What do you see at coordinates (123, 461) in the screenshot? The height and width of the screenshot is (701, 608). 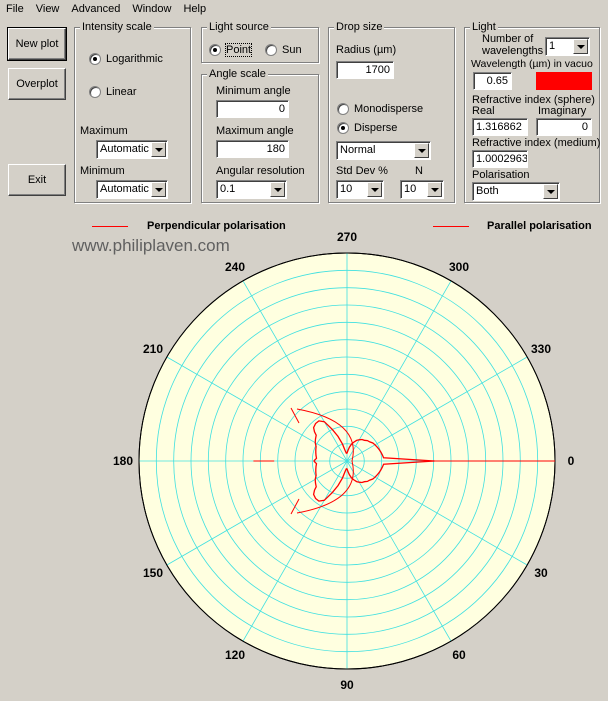 I see `angle-tick-label: 180` at bounding box center [123, 461].